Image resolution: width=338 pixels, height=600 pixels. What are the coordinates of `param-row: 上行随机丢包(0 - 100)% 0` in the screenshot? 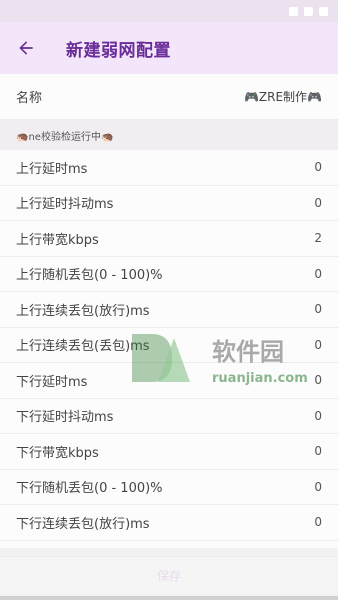 It's located at (169, 274).